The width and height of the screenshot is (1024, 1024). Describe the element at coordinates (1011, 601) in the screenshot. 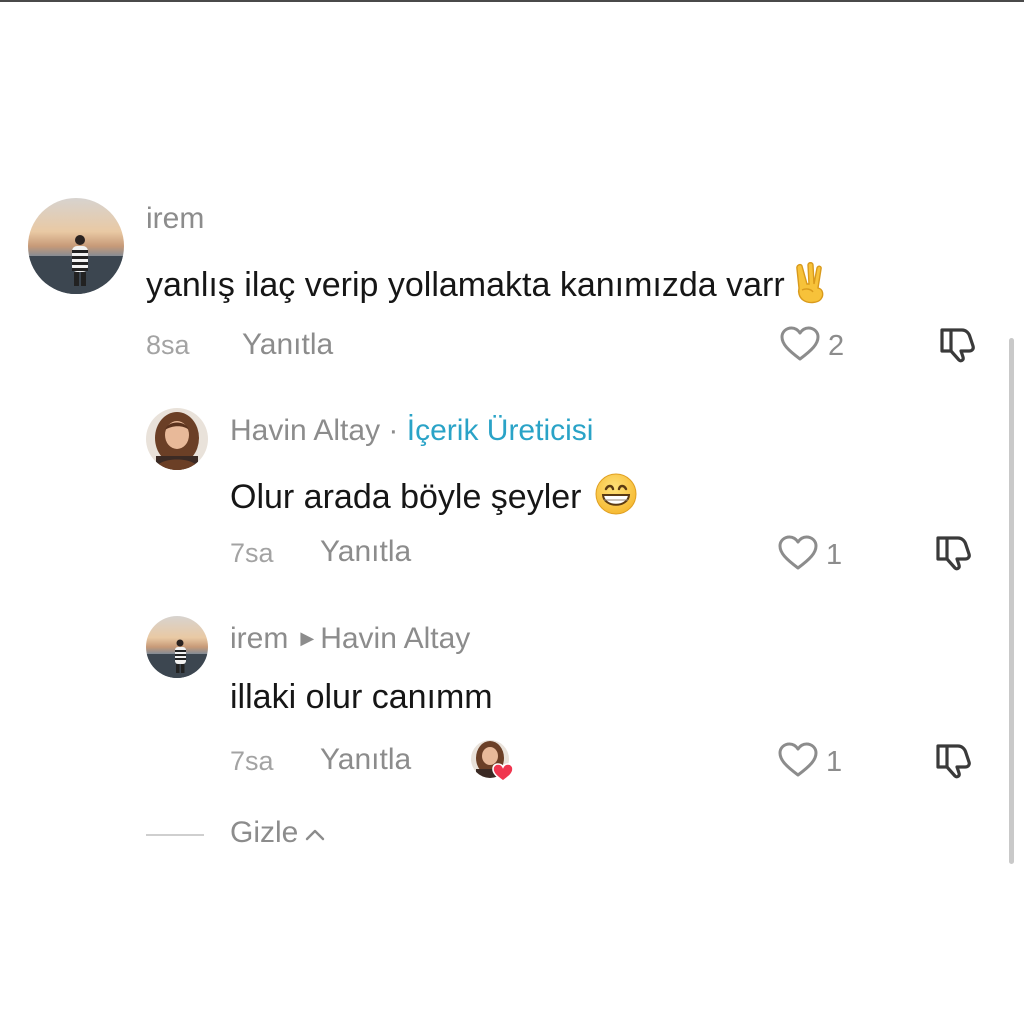

I see `scrollbar` at that location.